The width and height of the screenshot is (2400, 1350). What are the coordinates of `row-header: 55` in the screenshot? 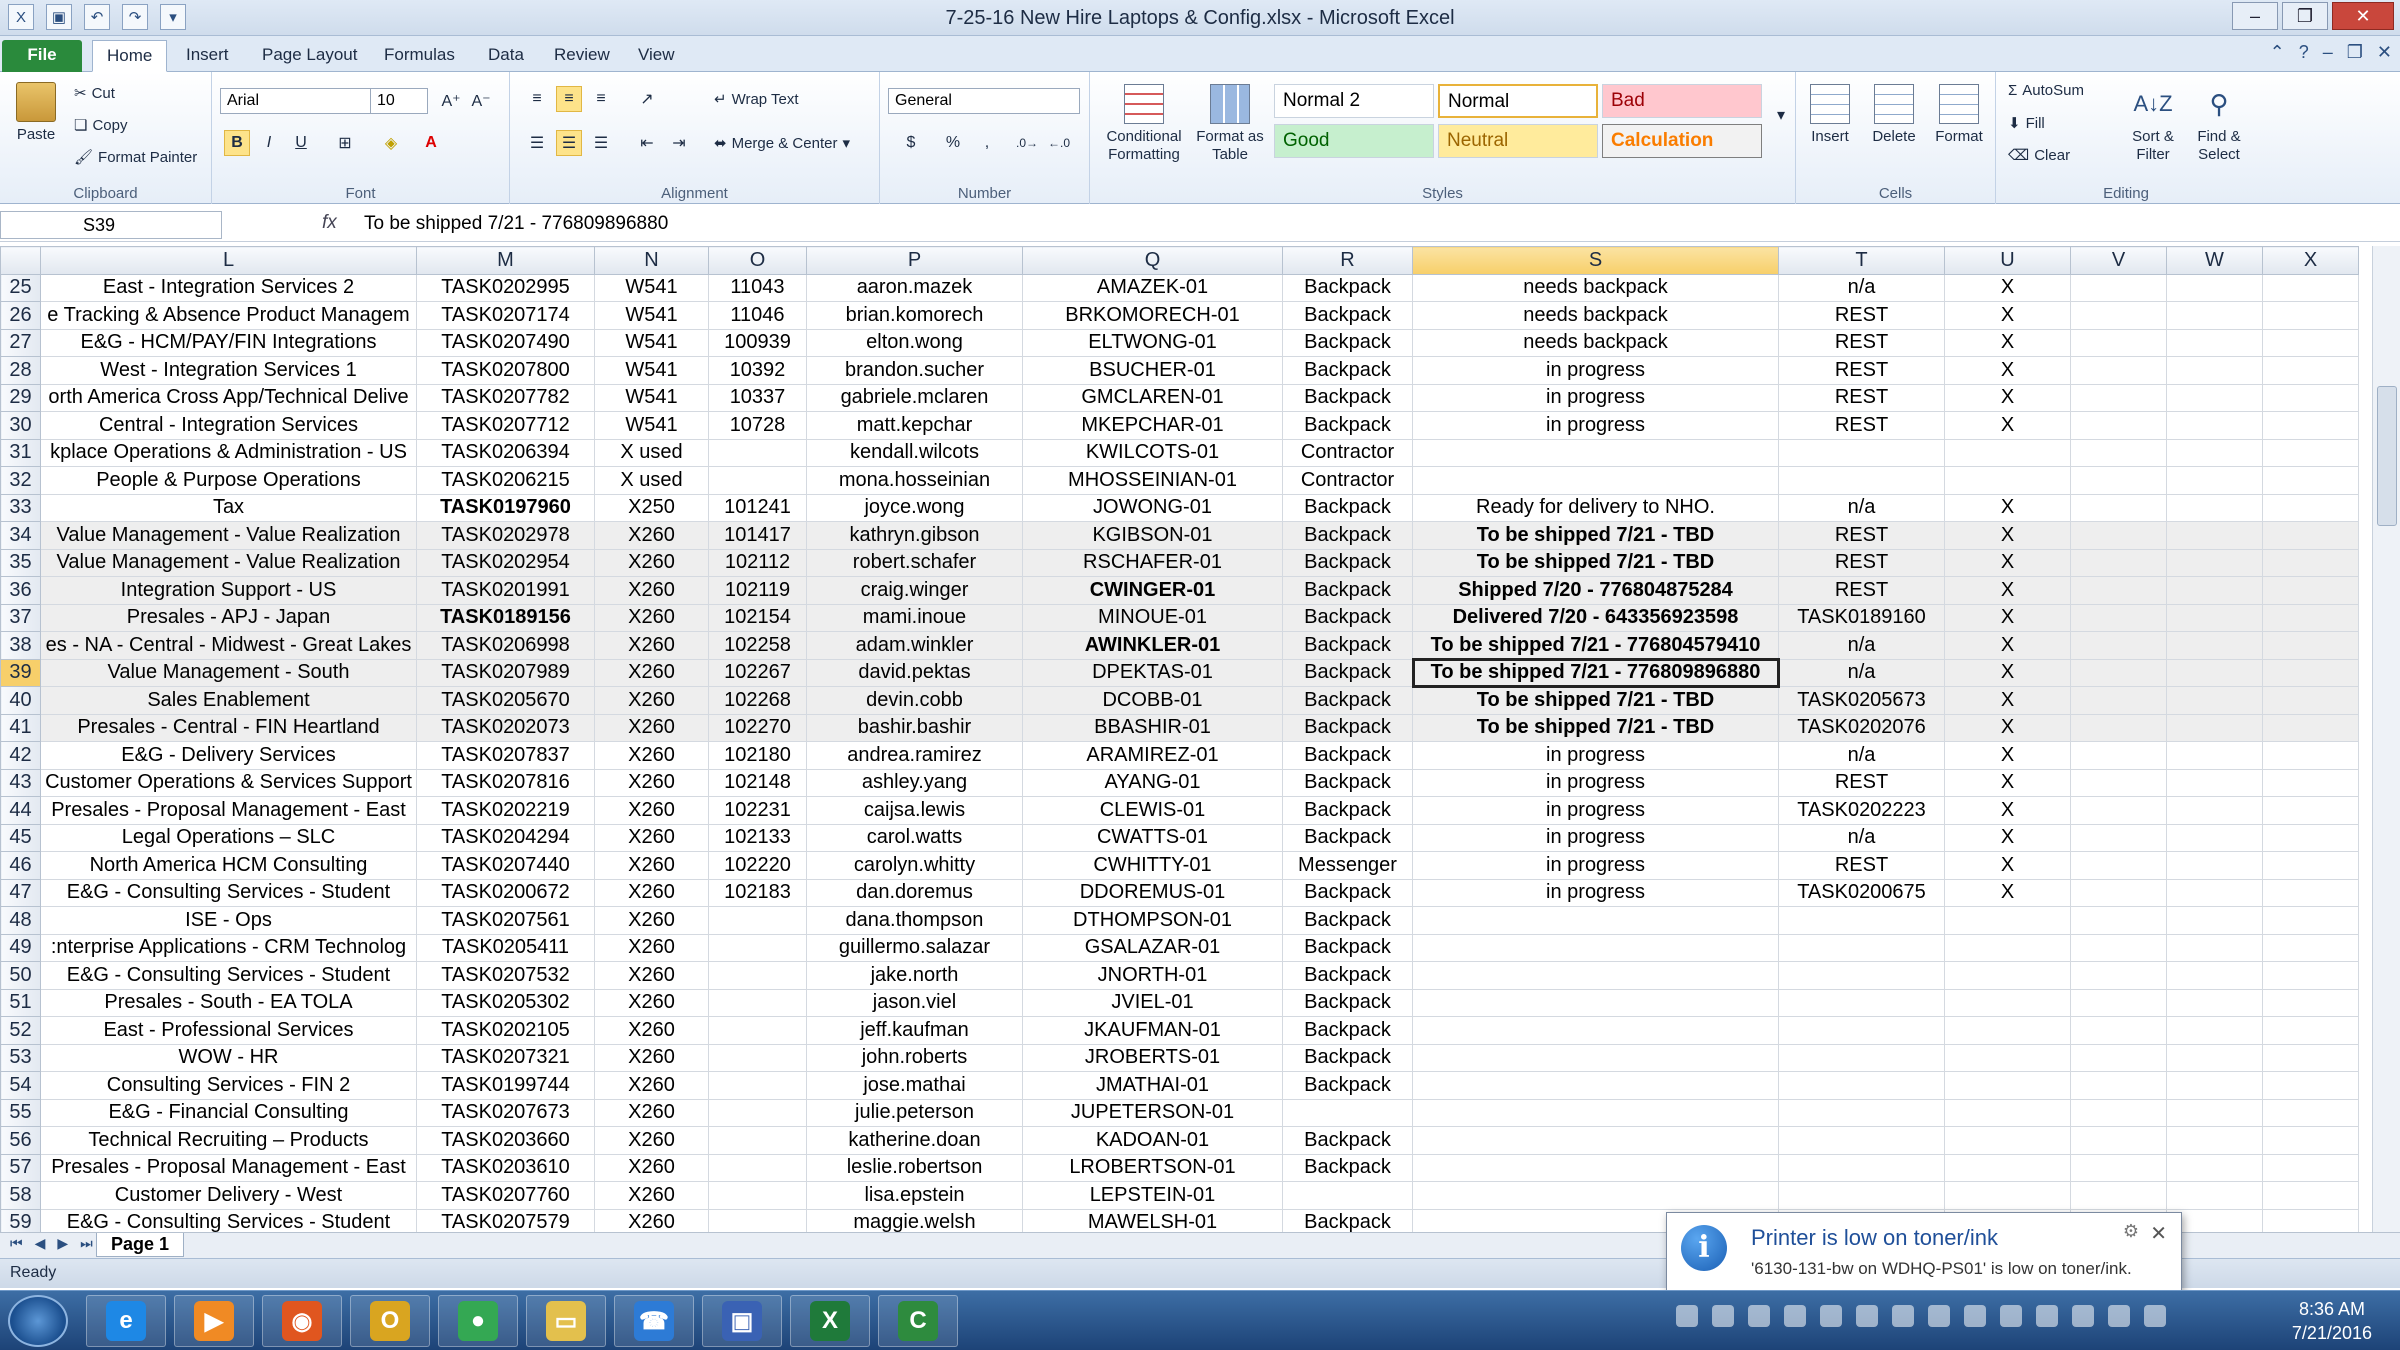 It's located at (20, 1112).